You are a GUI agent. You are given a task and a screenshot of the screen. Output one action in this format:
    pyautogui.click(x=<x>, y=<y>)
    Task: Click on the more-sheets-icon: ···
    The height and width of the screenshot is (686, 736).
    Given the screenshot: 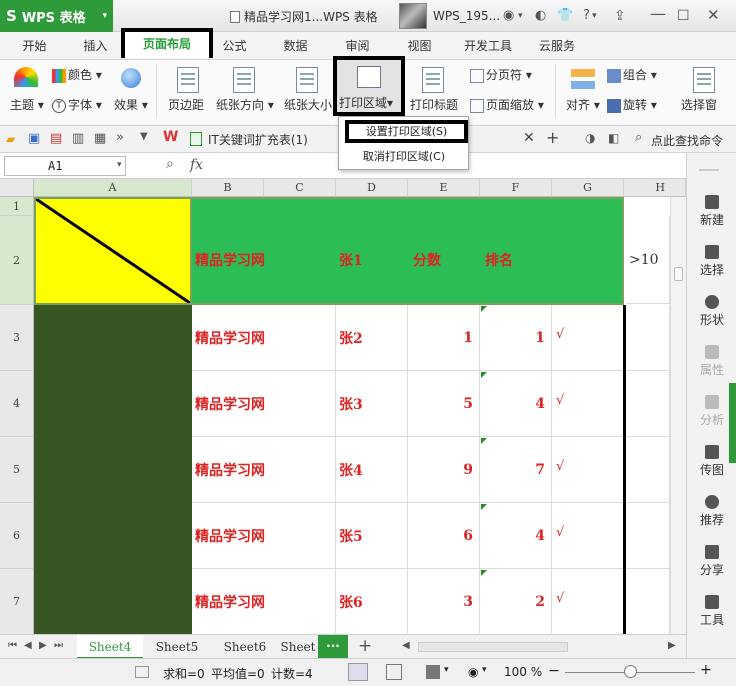 What is the action you would take?
    pyautogui.click(x=333, y=647)
    